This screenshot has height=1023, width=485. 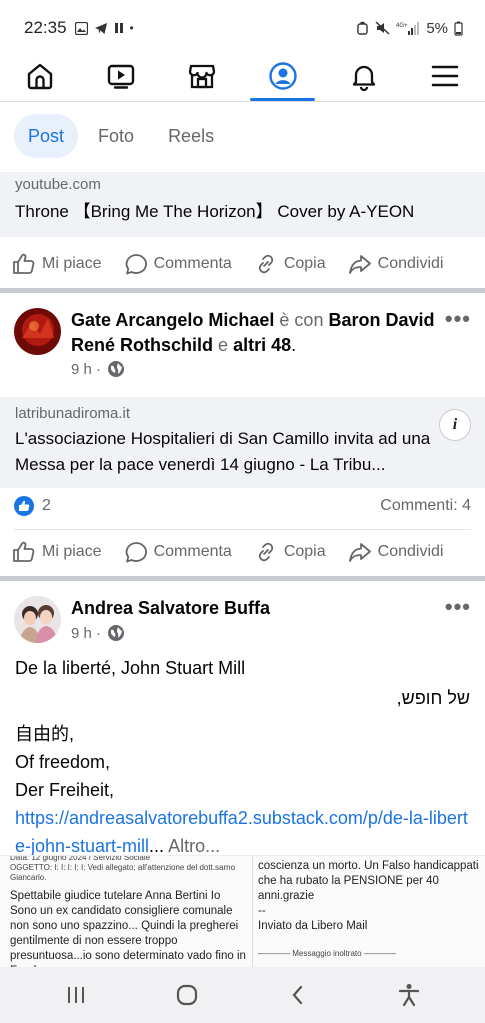 I want to click on accessibility-icon, so click(x=409, y=995).